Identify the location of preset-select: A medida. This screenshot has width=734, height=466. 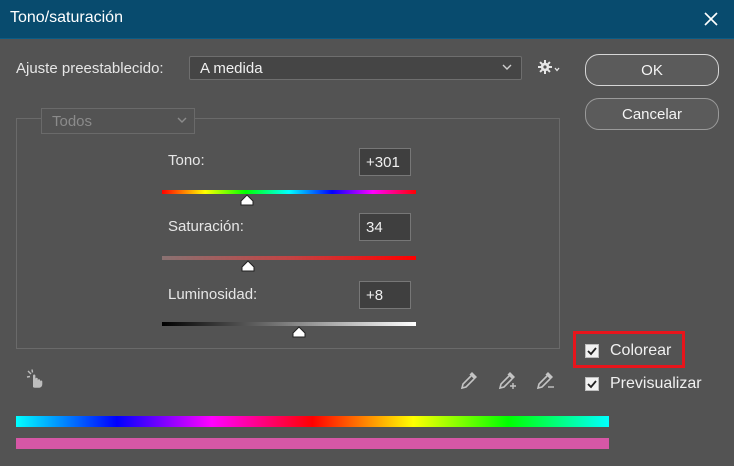
(355, 68).